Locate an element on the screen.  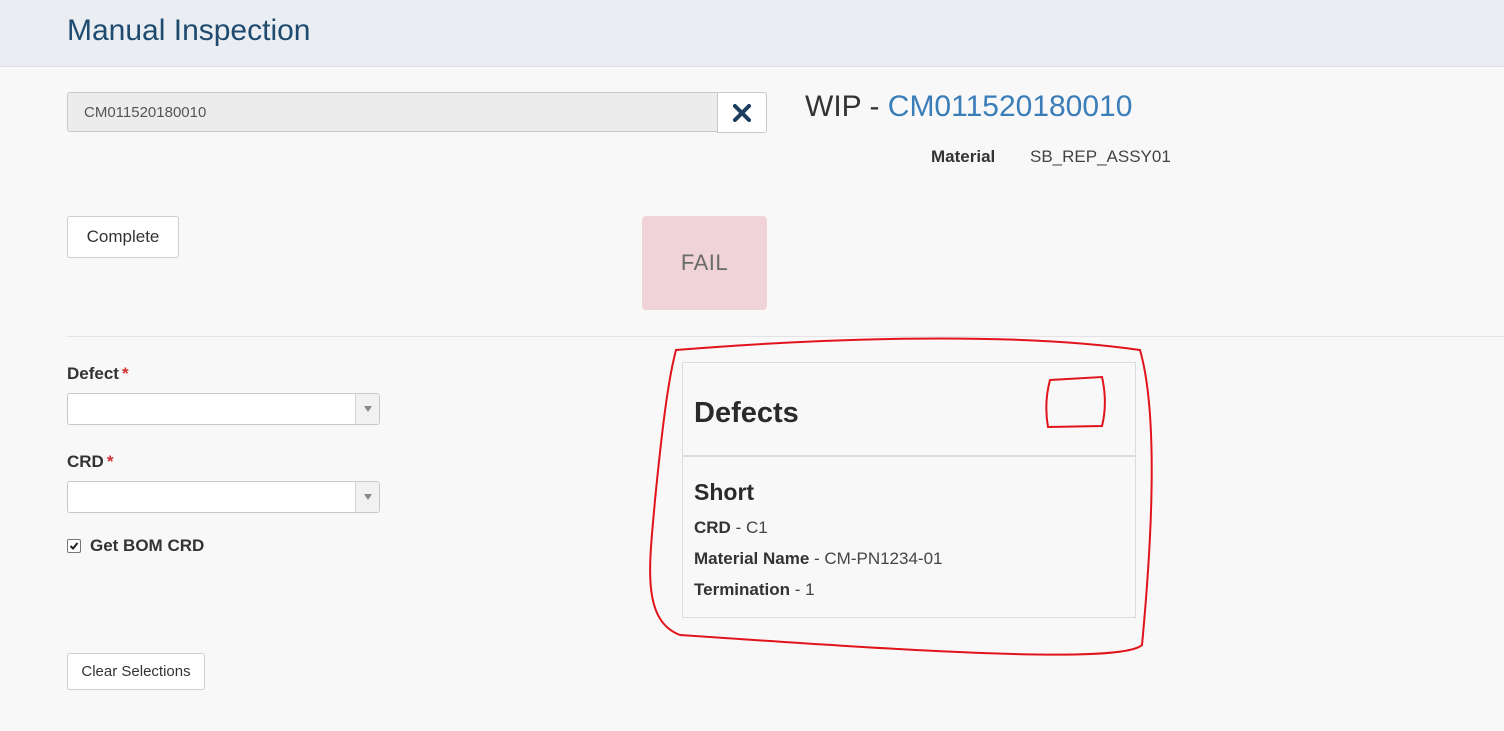
defect-material-line: Material Name - CM-PN1234-01 is located at coordinates (818, 559).